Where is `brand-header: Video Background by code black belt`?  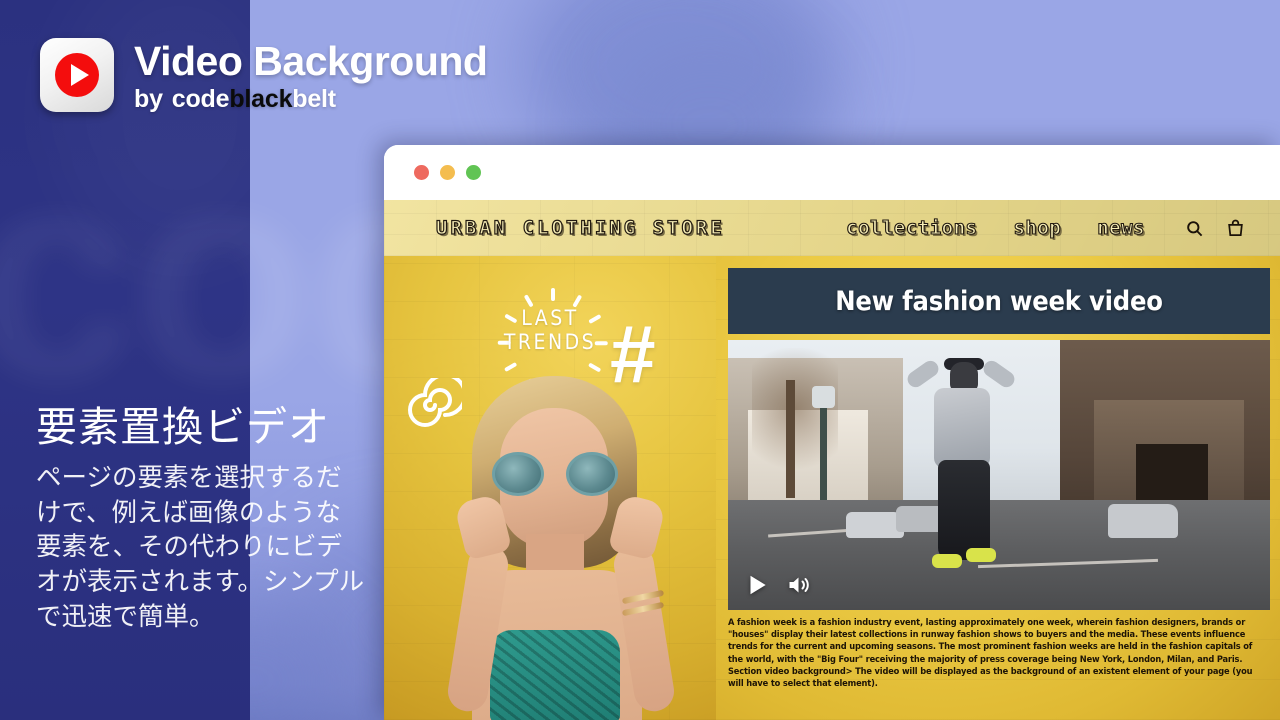 brand-header: Video Background by code black belt is located at coordinates (264, 76).